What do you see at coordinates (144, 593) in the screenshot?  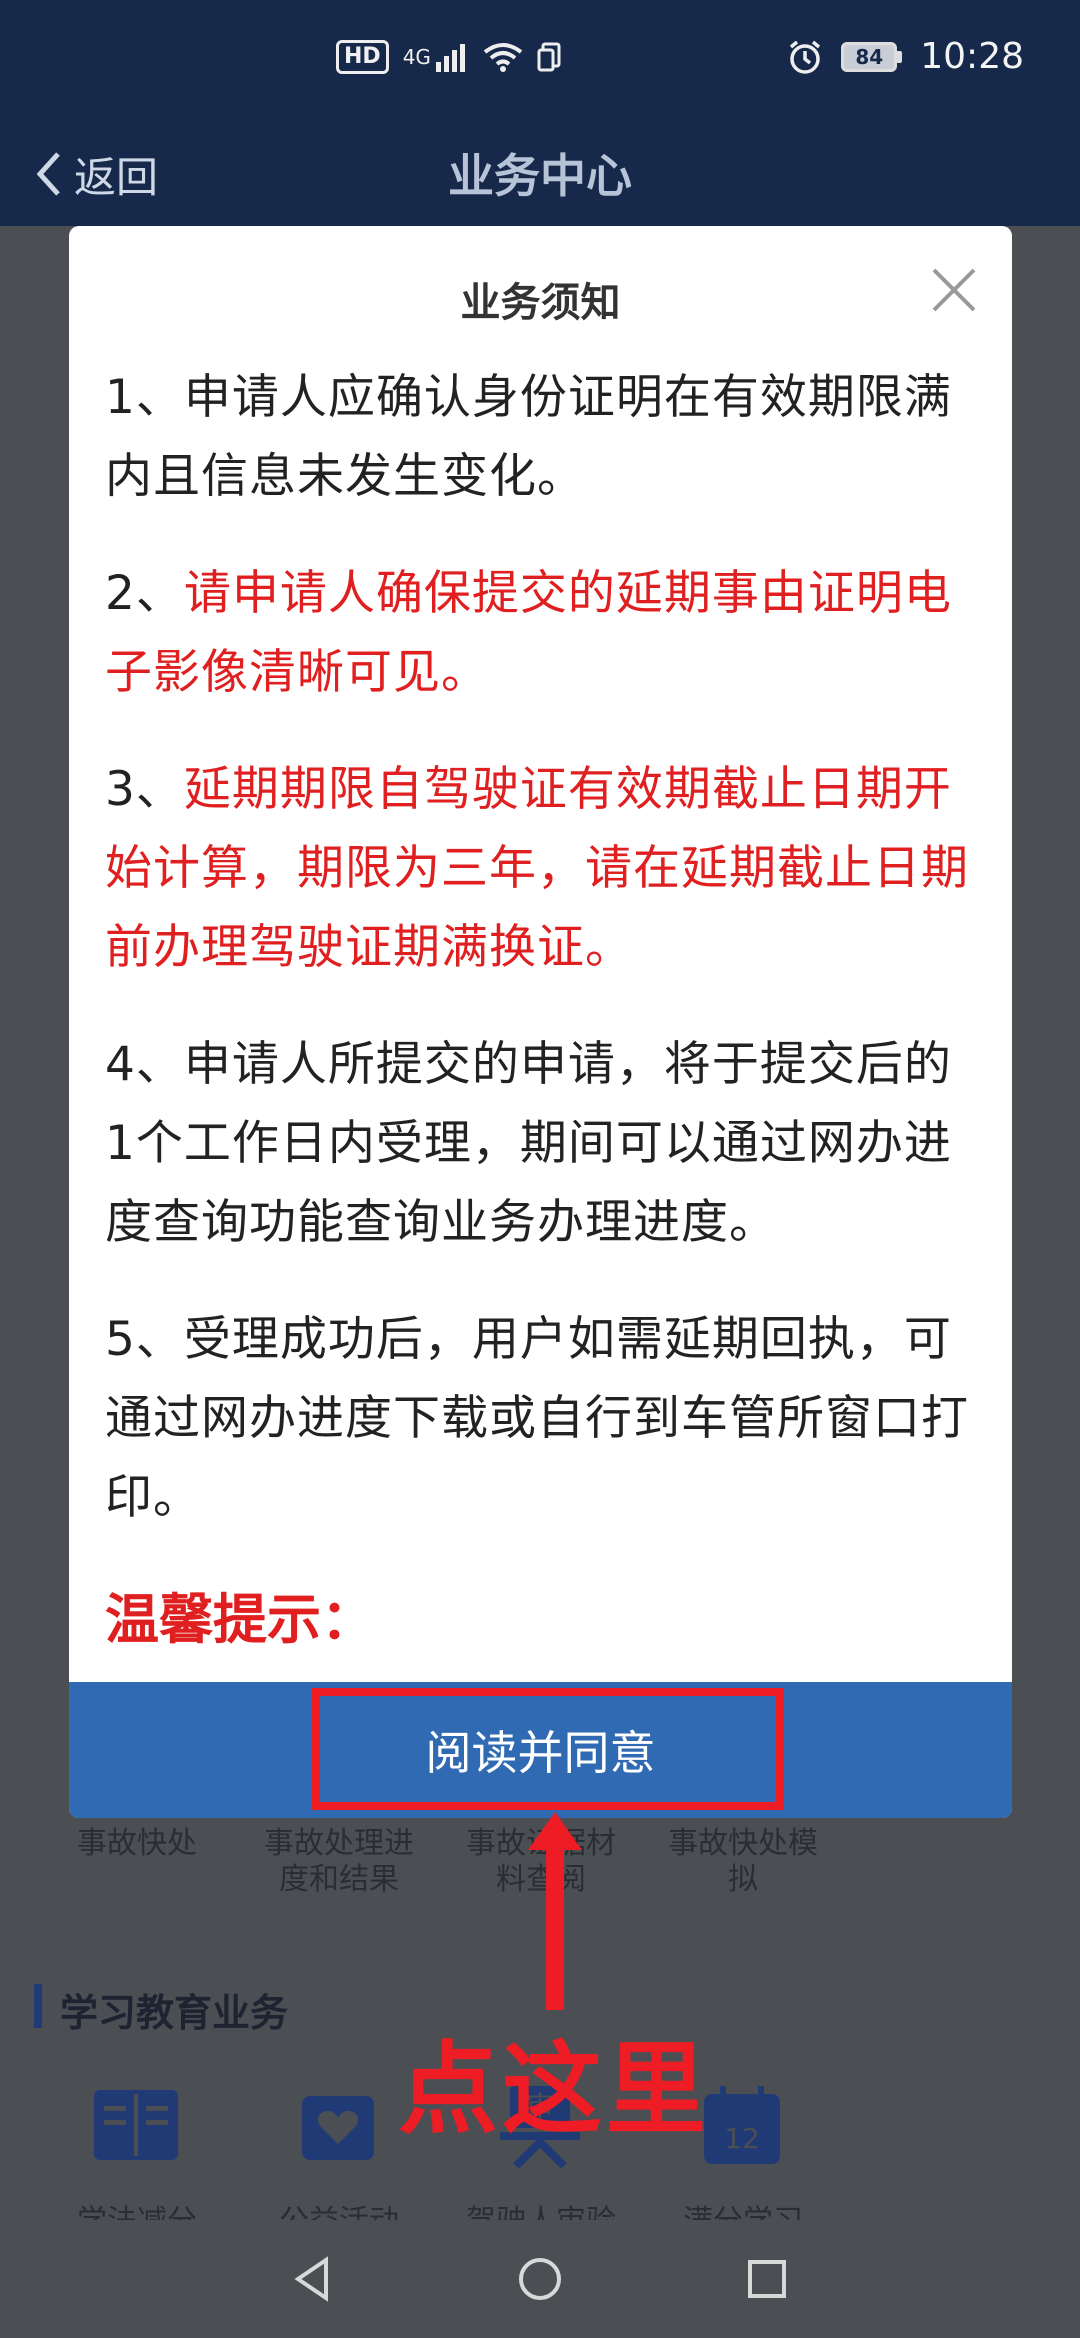 I see `notice-item-2-number: 2、` at bounding box center [144, 593].